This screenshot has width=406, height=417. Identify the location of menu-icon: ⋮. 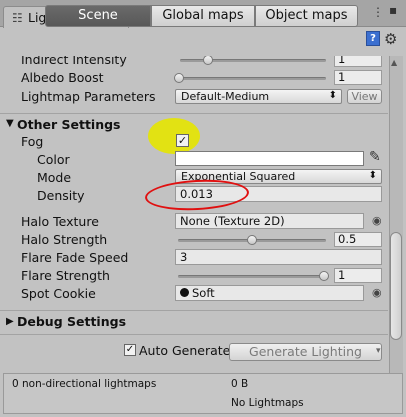
(378, 12).